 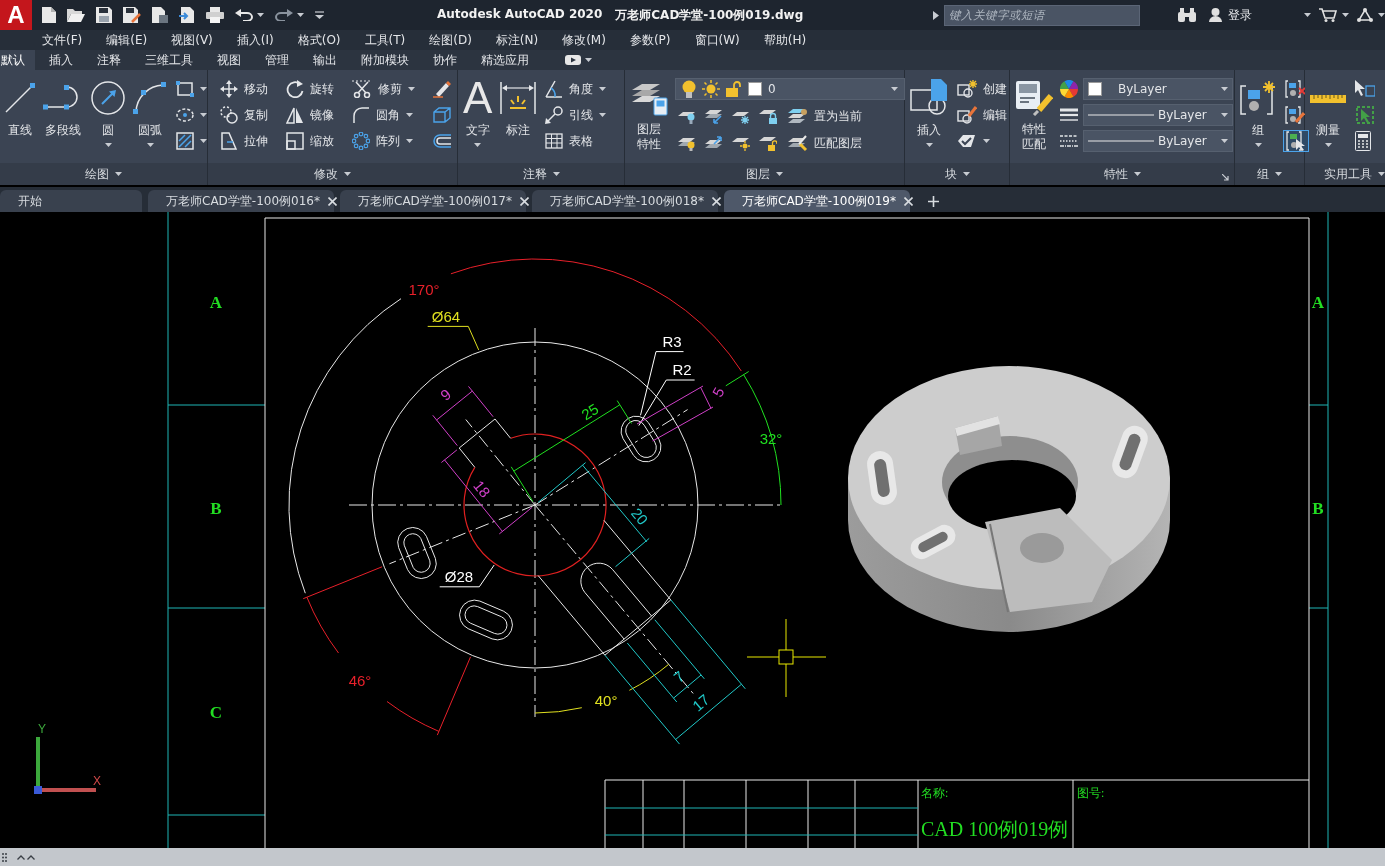 I want to click on tool-button: 镜像, so click(x=310, y=115).